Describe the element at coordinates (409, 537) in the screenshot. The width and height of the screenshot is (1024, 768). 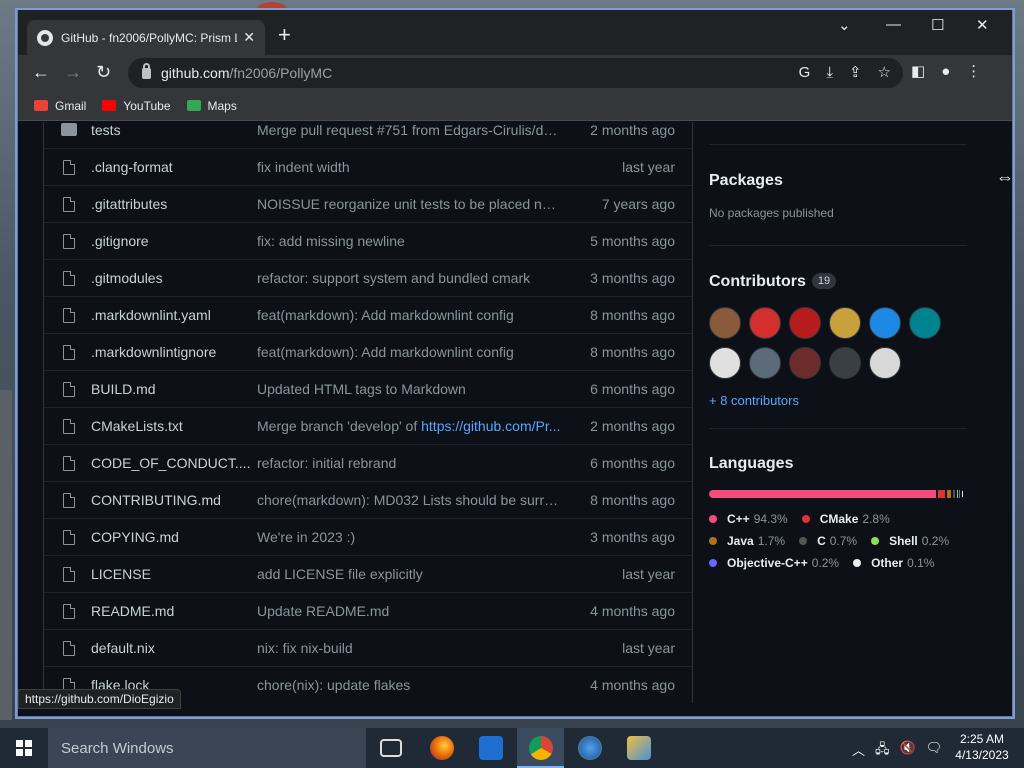
I see `commit-message-link: We're in 2023 :)` at that location.